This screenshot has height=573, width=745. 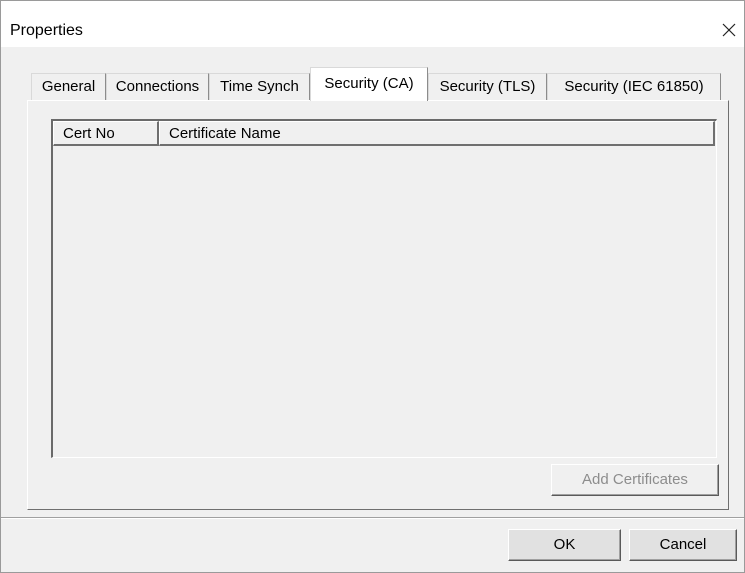 I want to click on tab-security-iec-61850: Security (IEC 61850), so click(x=634, y=87).